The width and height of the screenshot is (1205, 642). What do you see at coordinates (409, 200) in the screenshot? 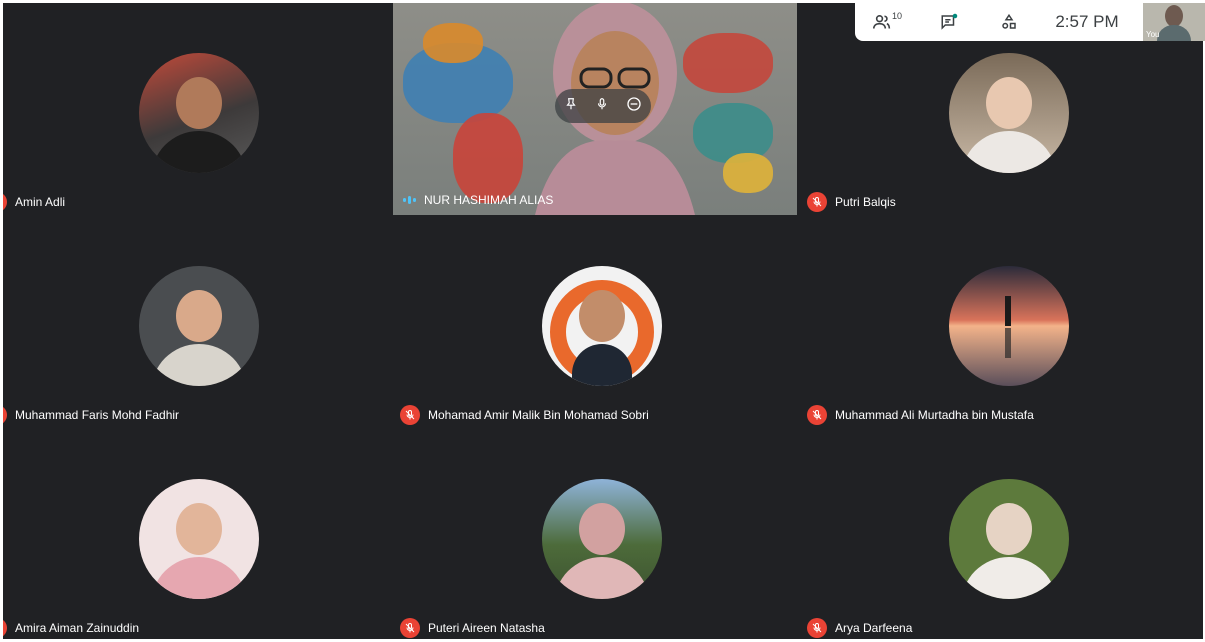
I see `speaking-indicator-icon` at bounding box center [409, 200].